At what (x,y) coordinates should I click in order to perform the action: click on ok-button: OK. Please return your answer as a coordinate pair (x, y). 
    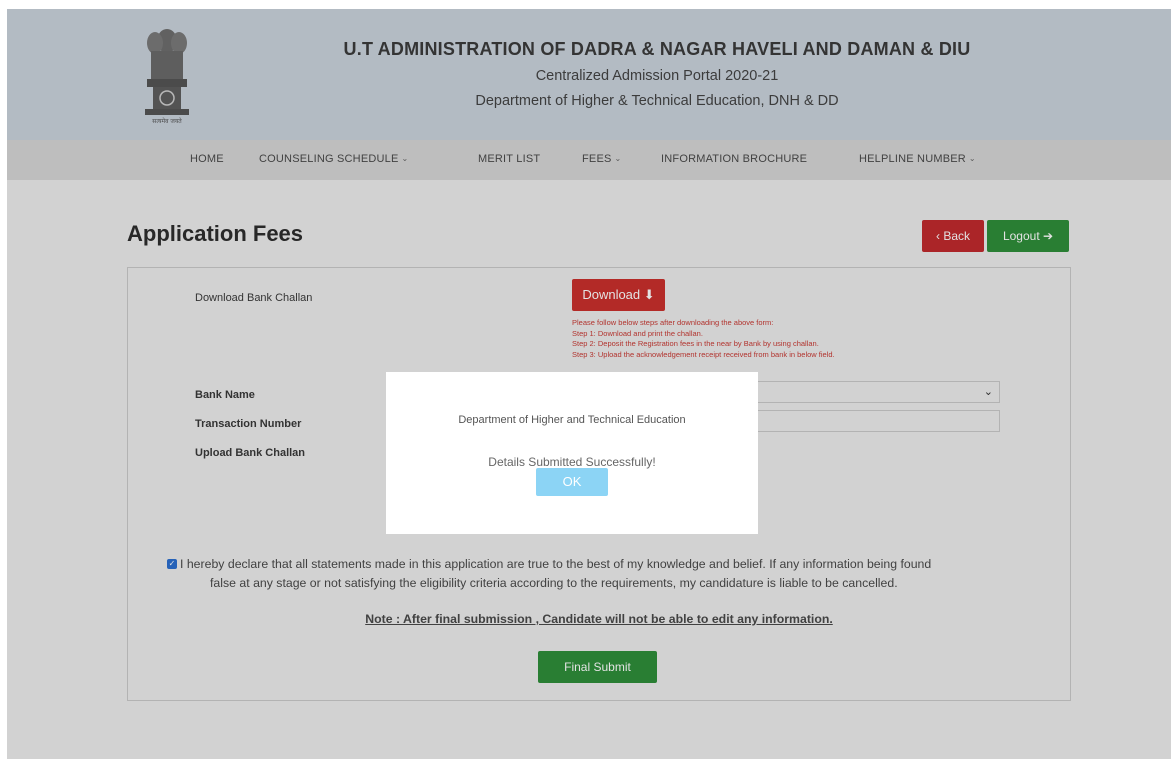
    Looking at the image, I should click on (572, 482).